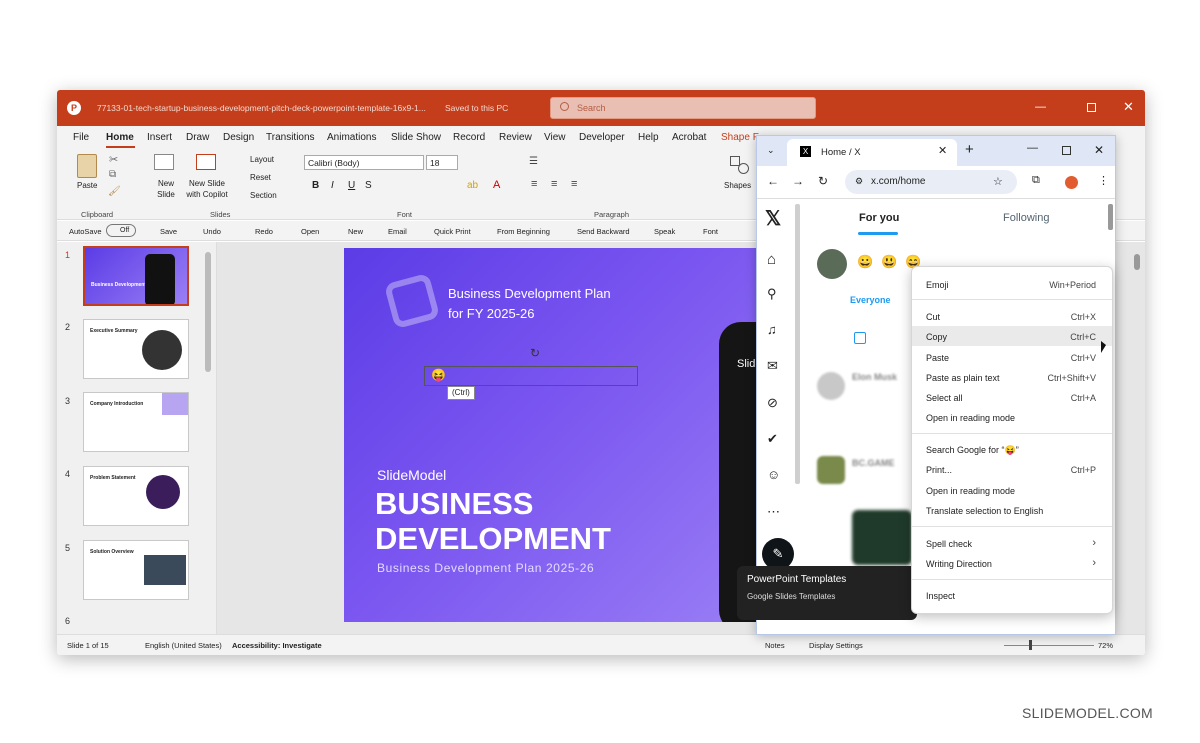  I want to click on tab-following: Following, so click(1026, 218).